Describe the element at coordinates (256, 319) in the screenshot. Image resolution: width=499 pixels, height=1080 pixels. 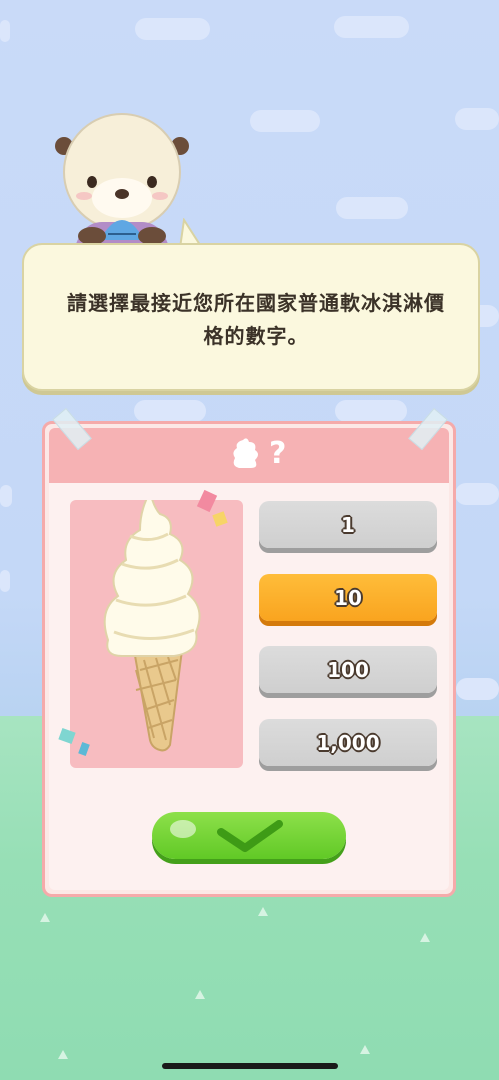
I see `question-prompt: 請選擇最接近您所在國家普通軟冰淇淋價格的數字。` at that location.